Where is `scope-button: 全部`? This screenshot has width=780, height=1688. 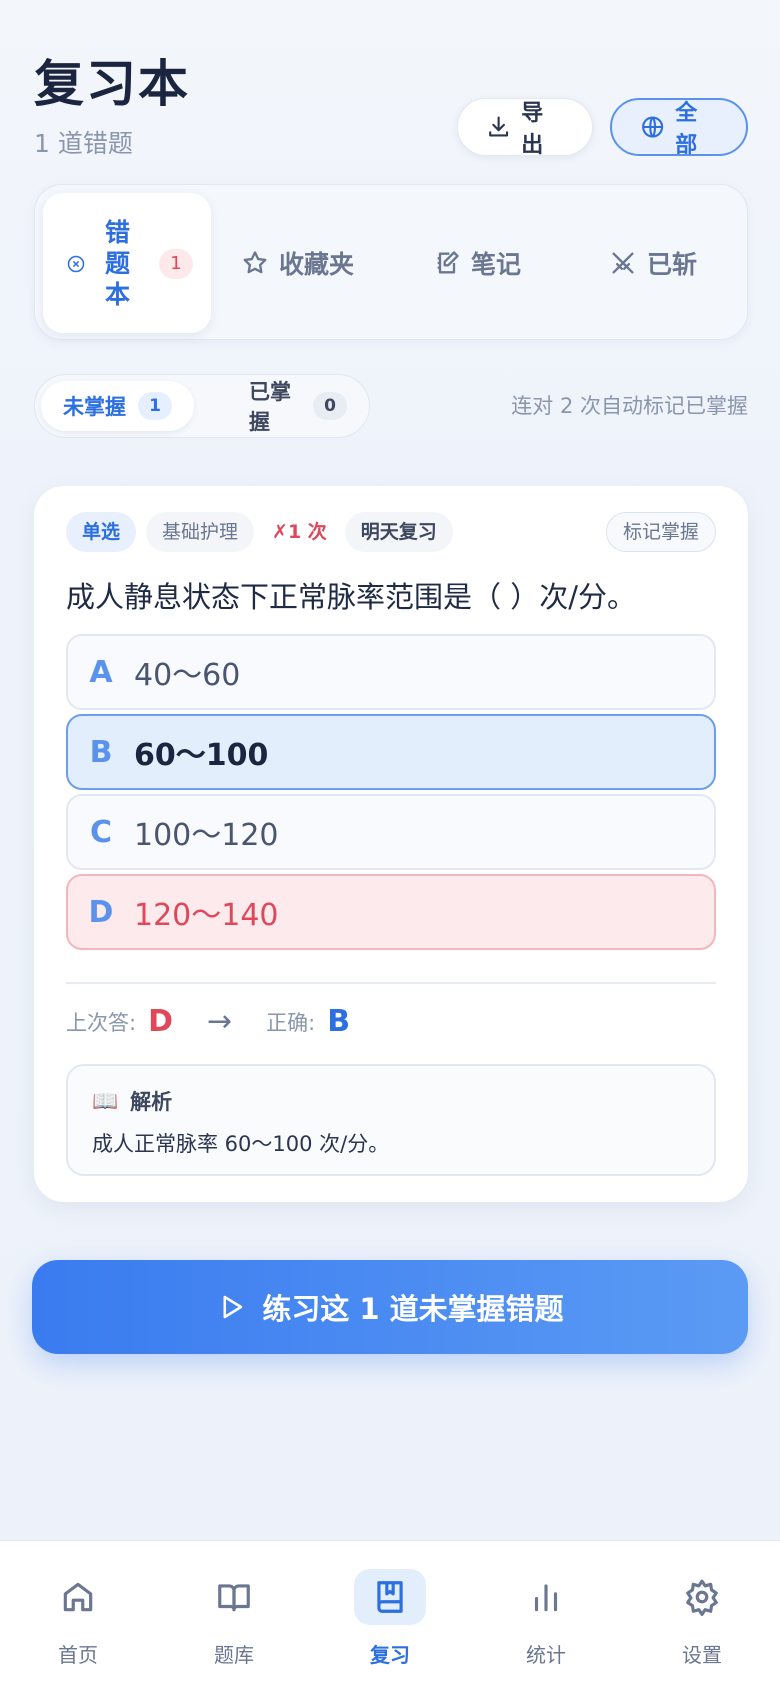 scope-button: 全部 is located at coordinates (679, 128).